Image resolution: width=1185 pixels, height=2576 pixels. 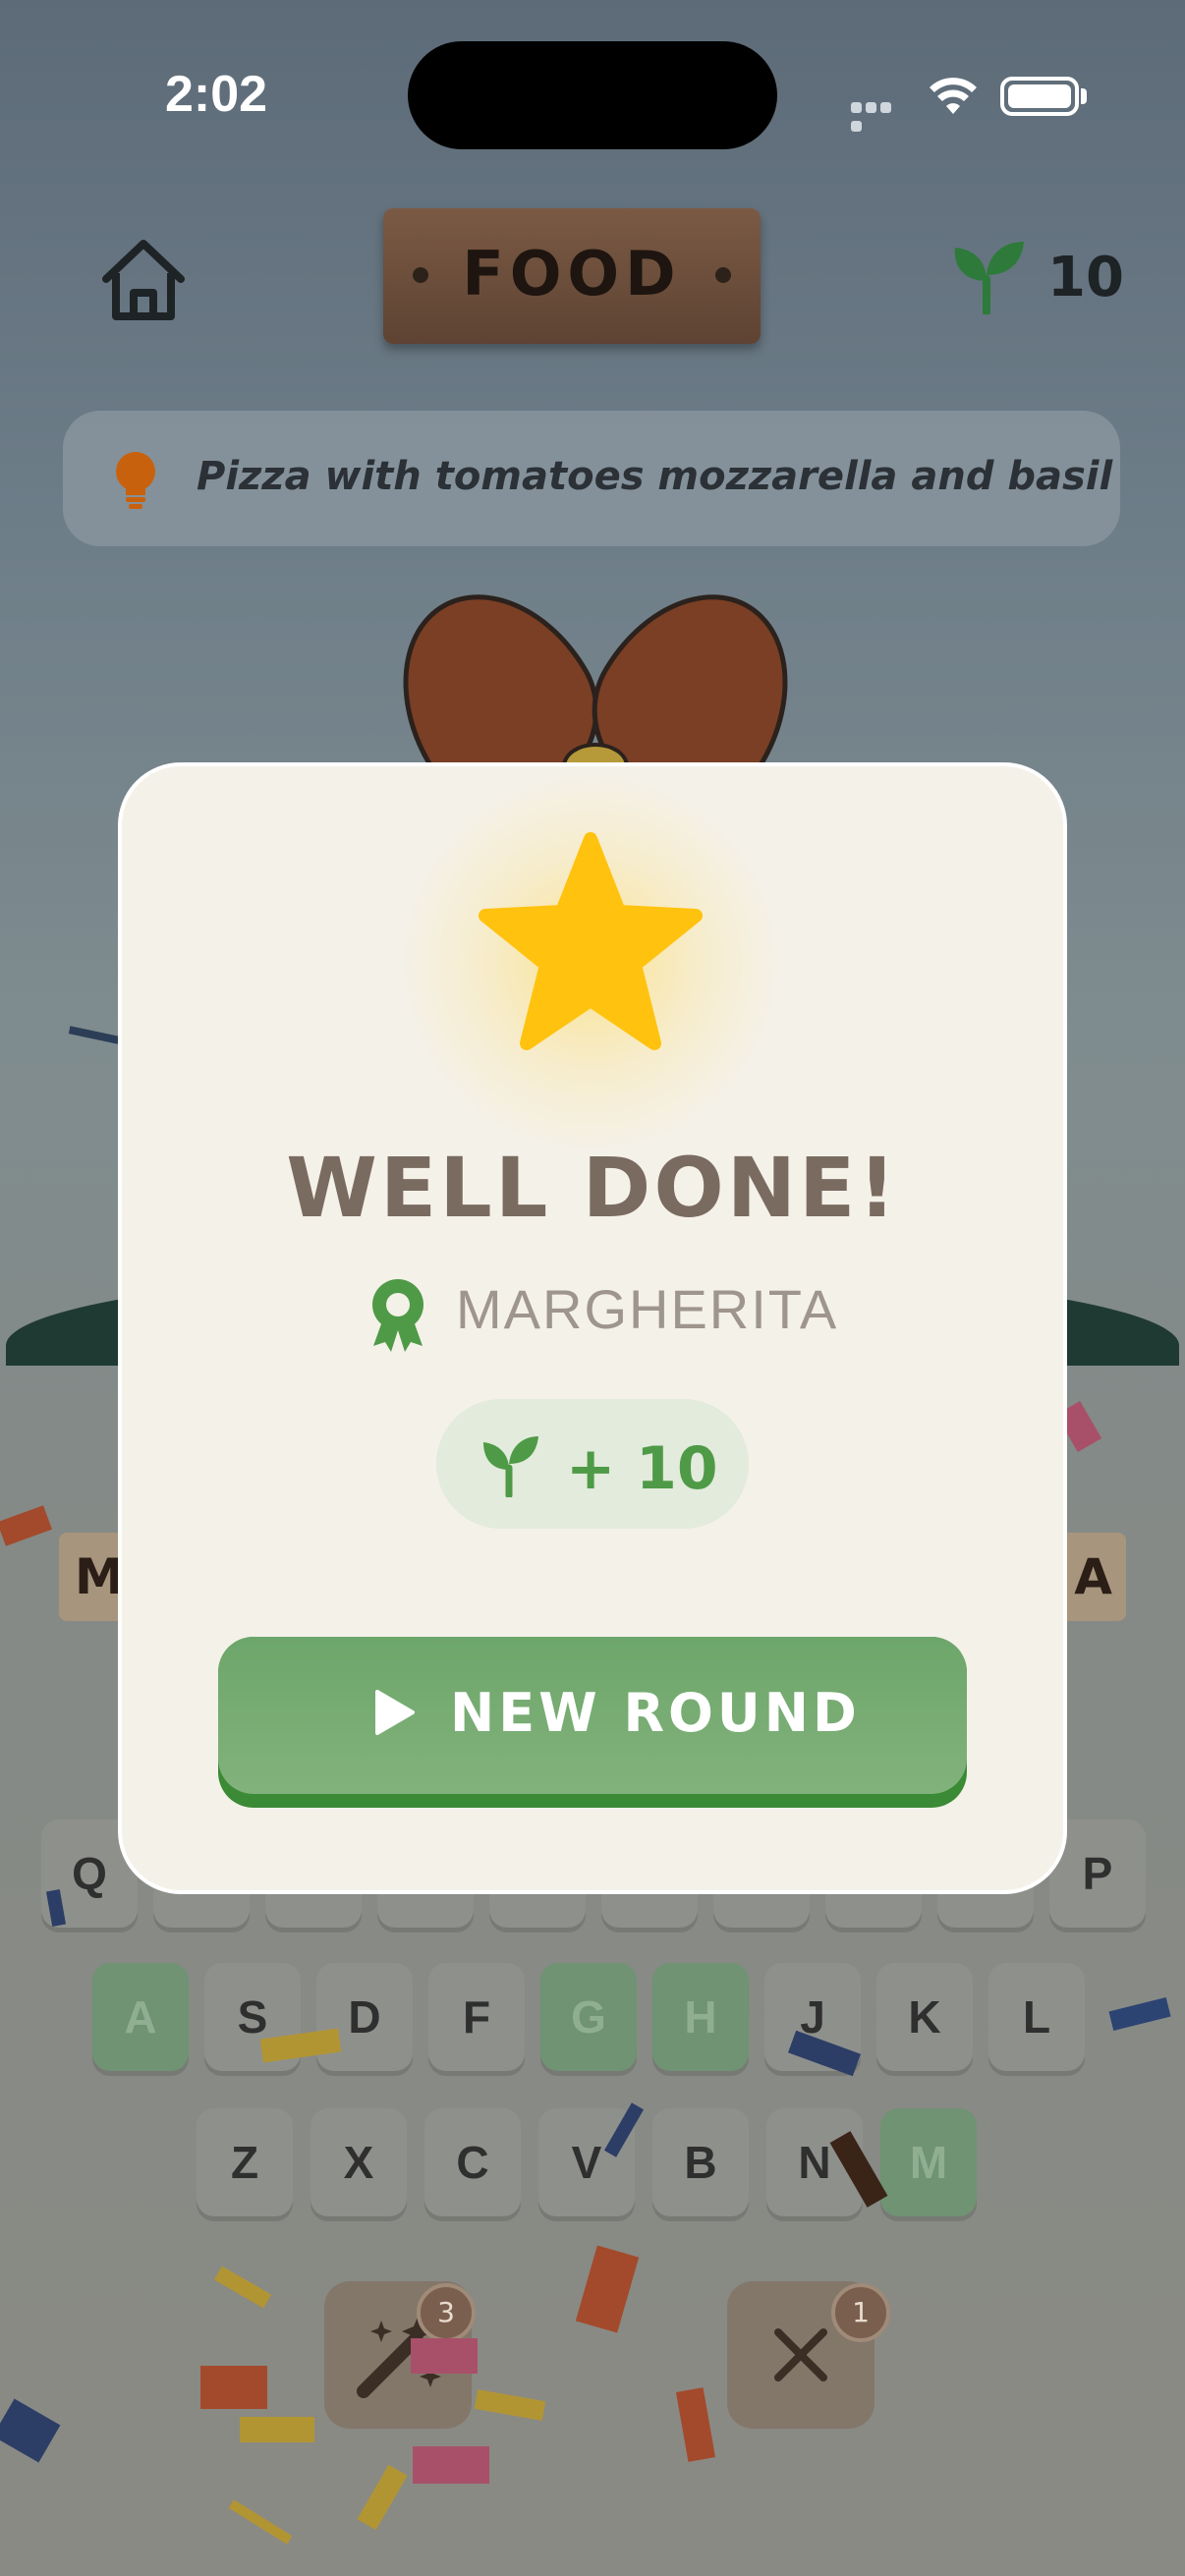 What do you see at coordinates (245, 2162) in the screenshot?
I see `key-z: Z` at bounding box center [245, 2162].